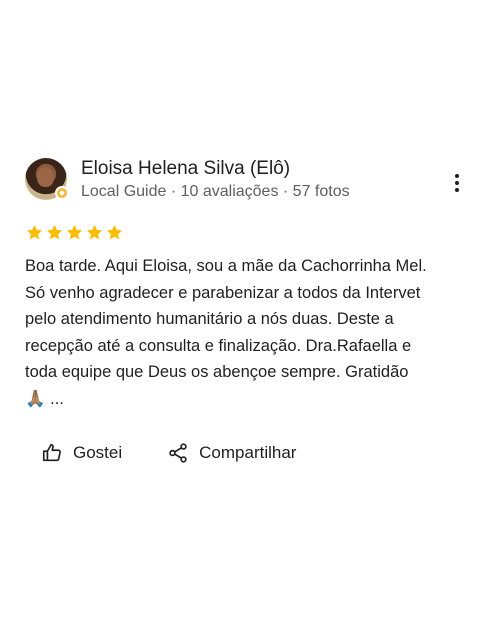 Image resolution: width=496 pixels, height=636 pixels. Describe the element at coordinates (248, 452) in the screenshot. I see `share-label: Compartilhar` at that location.